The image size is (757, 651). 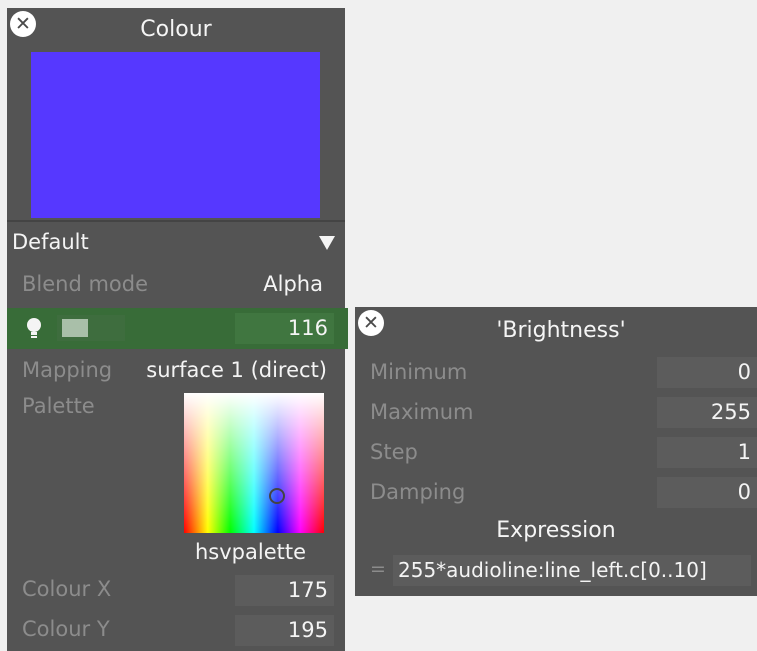 I want to click on maximum-row: Maximum 255, so click(x=556, y=414).